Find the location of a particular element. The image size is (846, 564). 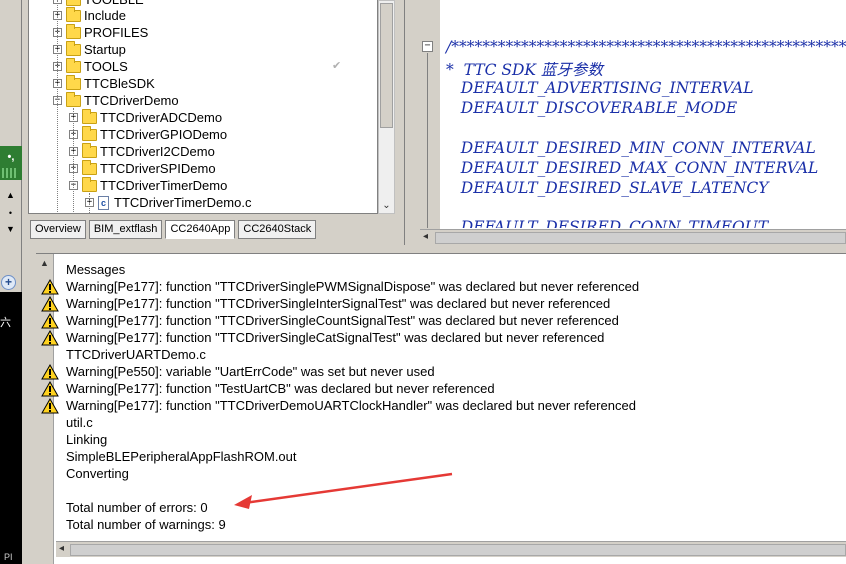

message-line: util.c is located at coordinates (79, 422).